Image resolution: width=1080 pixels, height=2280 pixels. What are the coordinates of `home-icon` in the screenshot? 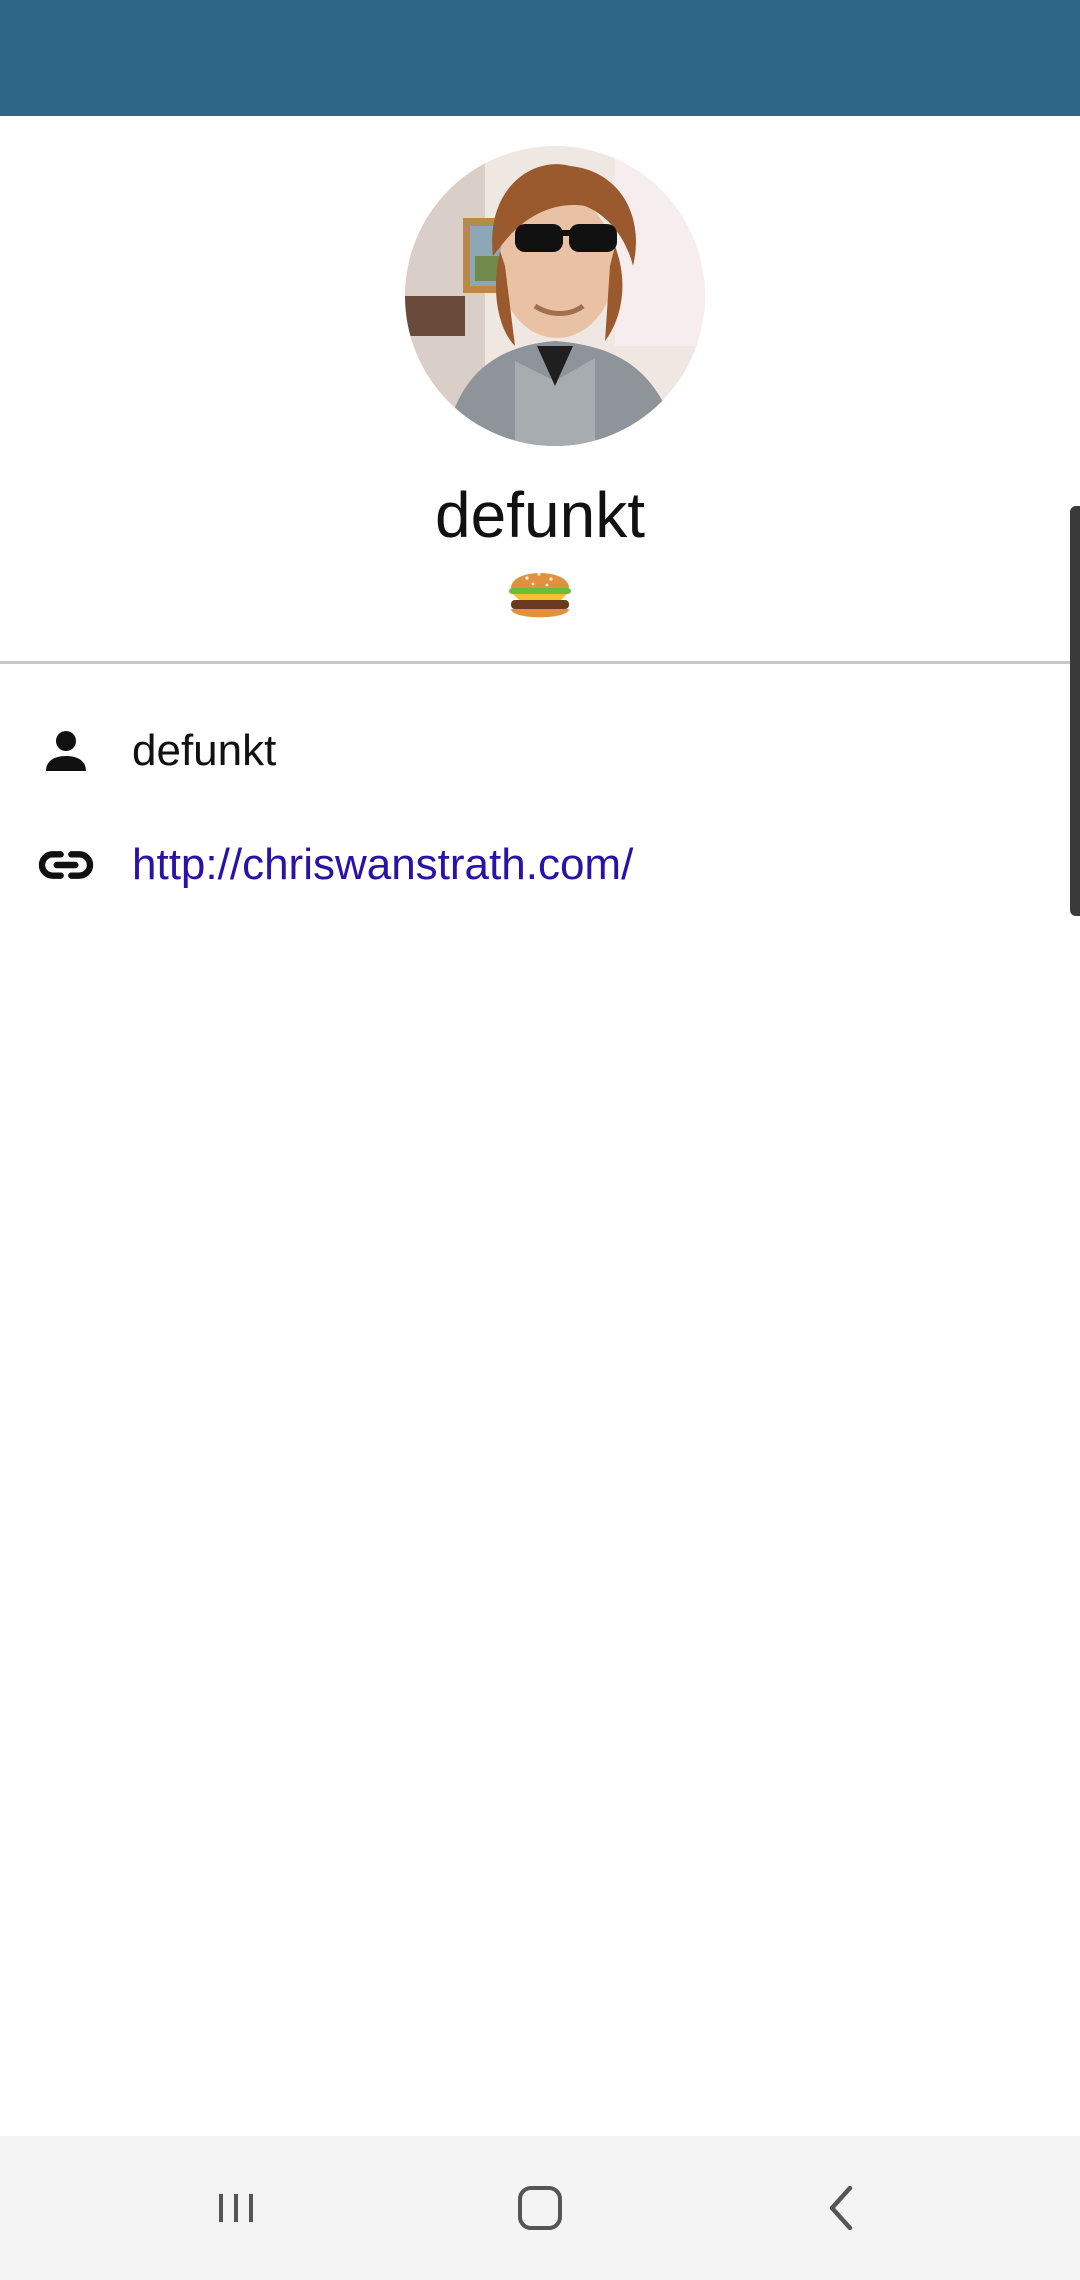 It's located at (540, 2208).